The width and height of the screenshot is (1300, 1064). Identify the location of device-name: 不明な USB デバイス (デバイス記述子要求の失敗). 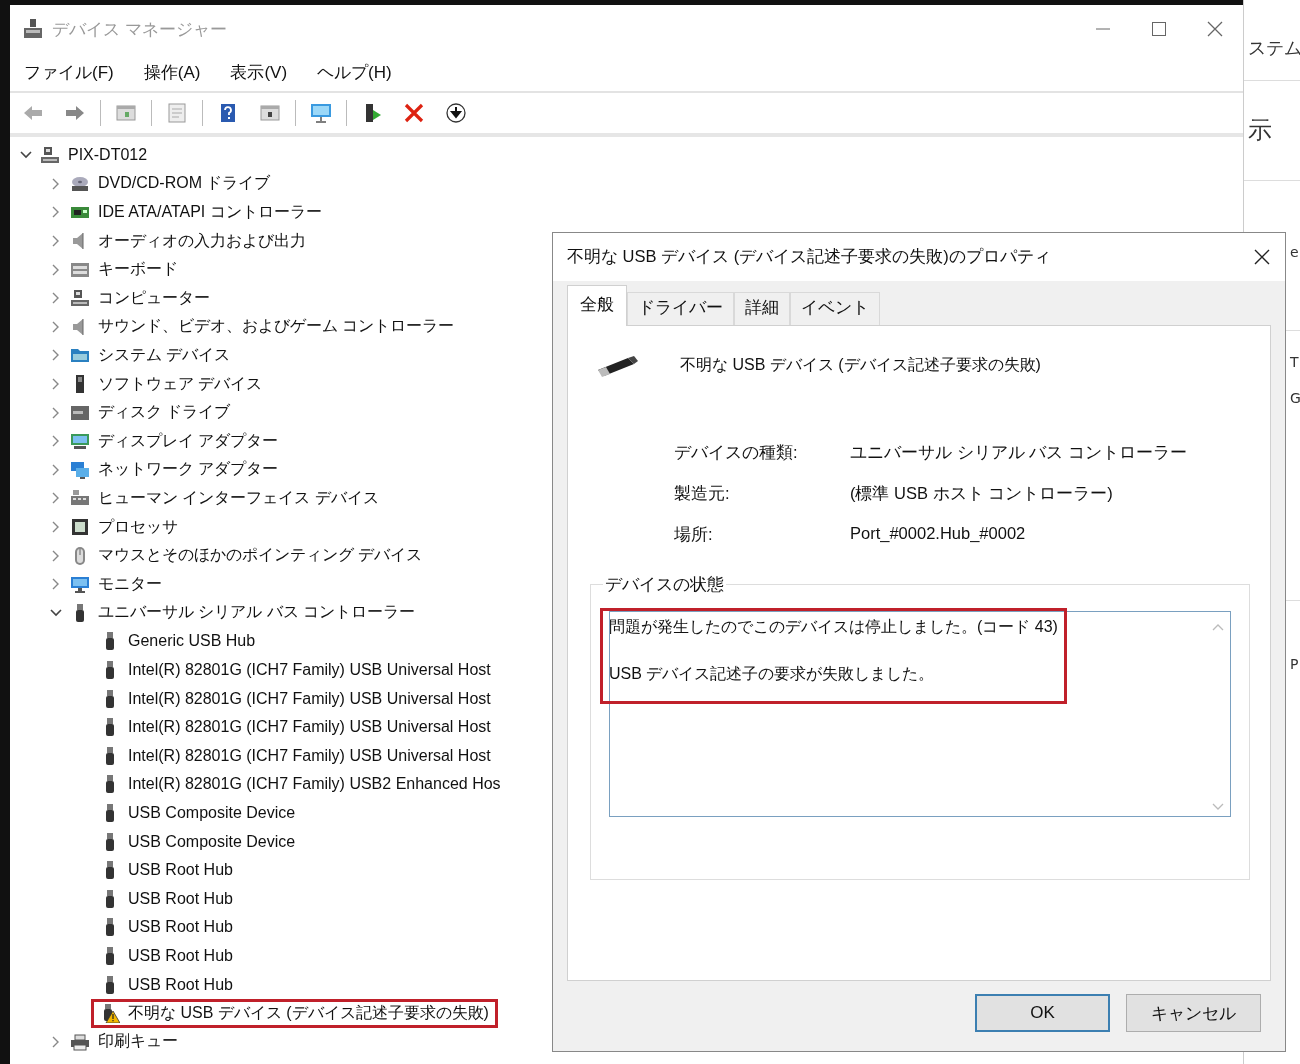
(860, 364).